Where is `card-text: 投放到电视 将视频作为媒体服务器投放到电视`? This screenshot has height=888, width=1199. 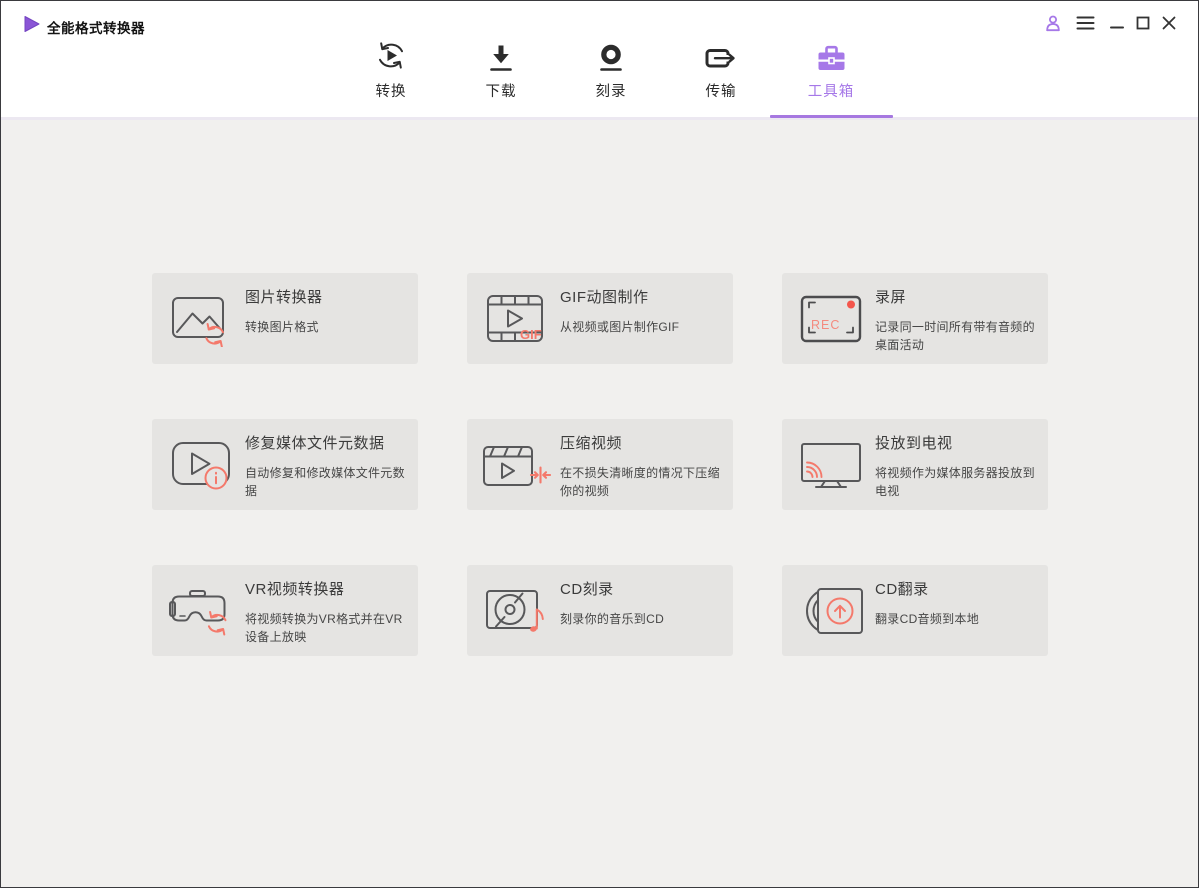
card-text: 投放到电视 将视频作为媒体服务器投放到电视 is located at coordinates (958, 466).